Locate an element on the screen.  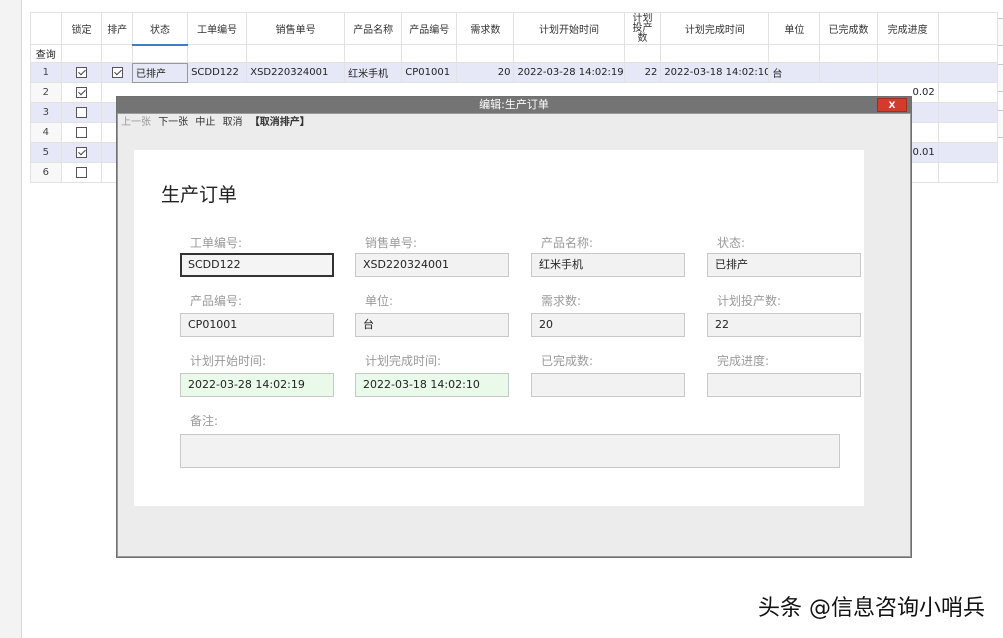
unit-cell: 台 is located at coordinates (794, 72).